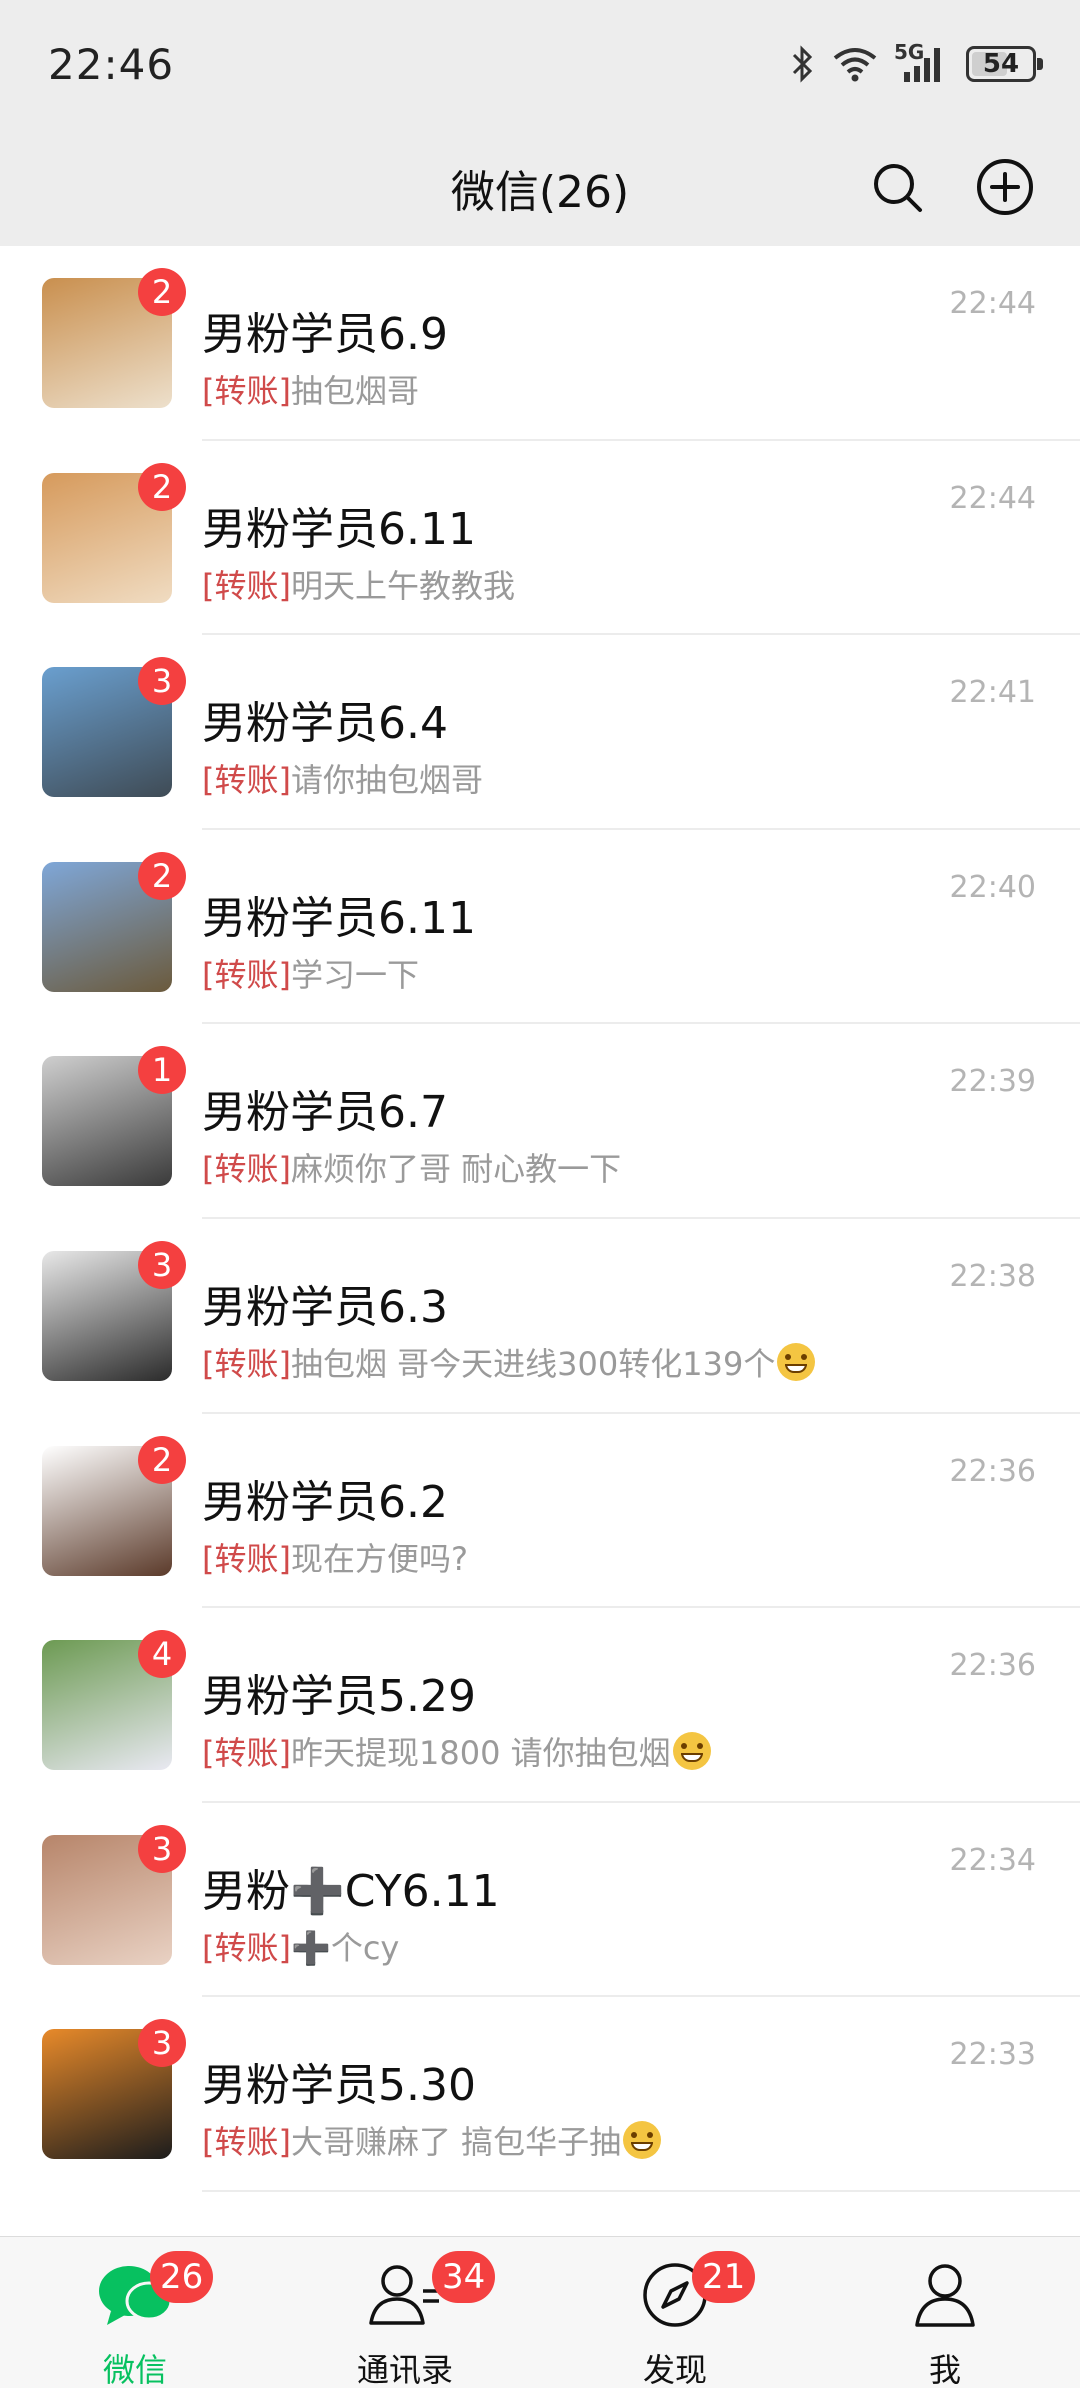 This screenshot has height=2391, width=1080. I want to click on signal-5g-icon: 5G, so click(922, 62).